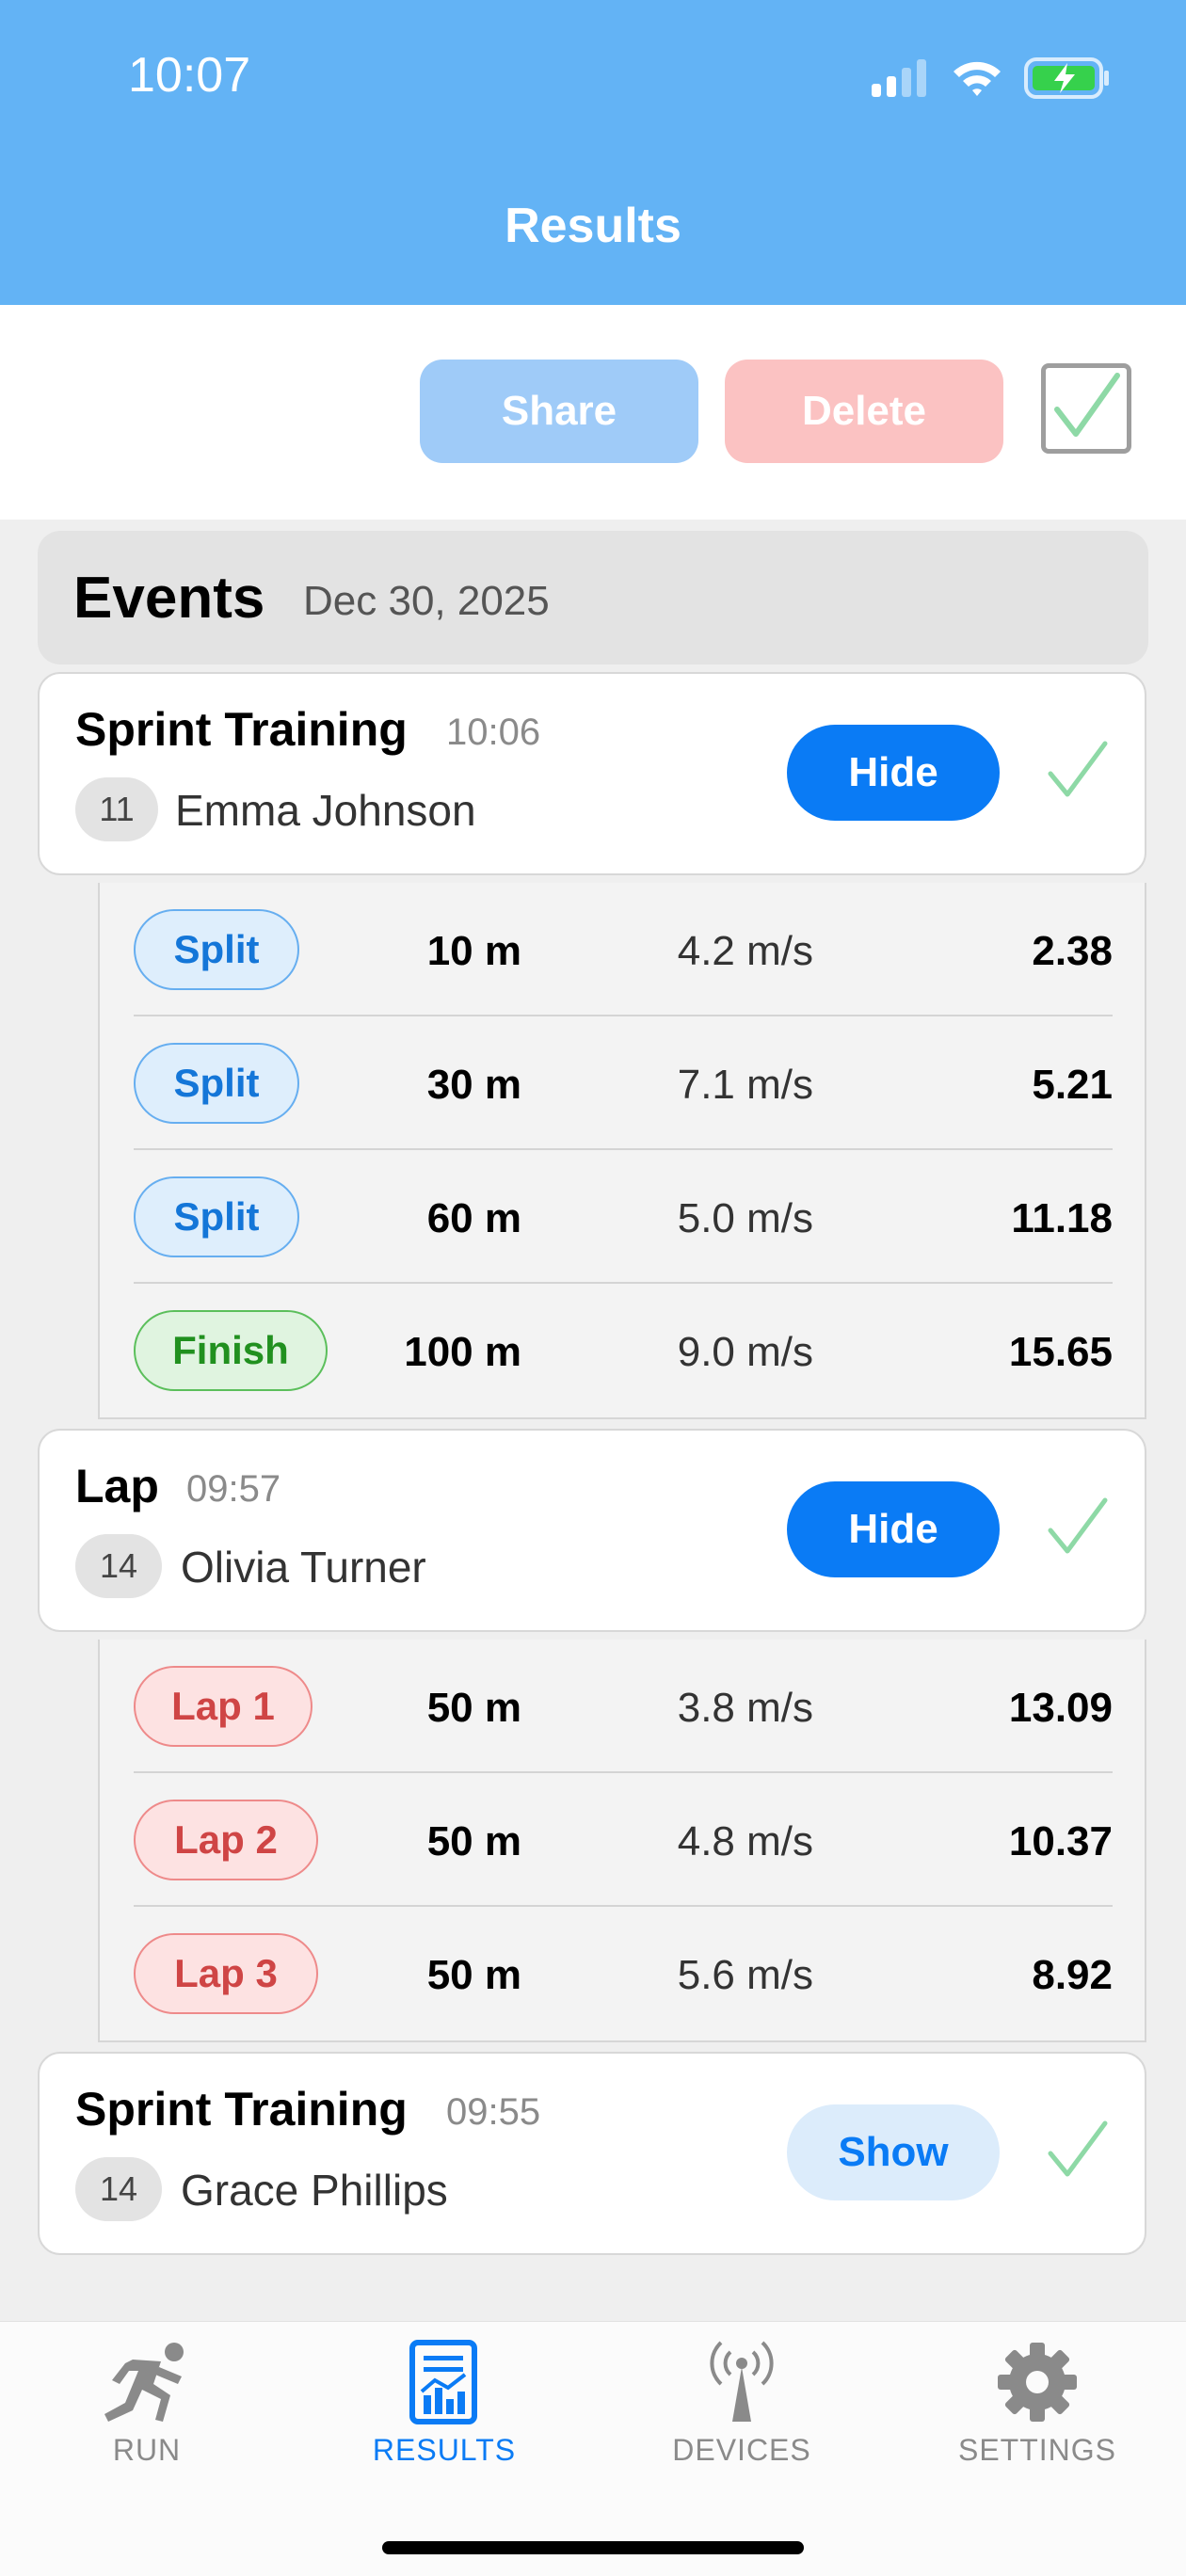  I want to click on split-row: Split 60 m 5.0 m/s 11.18, so click(623, 1217).